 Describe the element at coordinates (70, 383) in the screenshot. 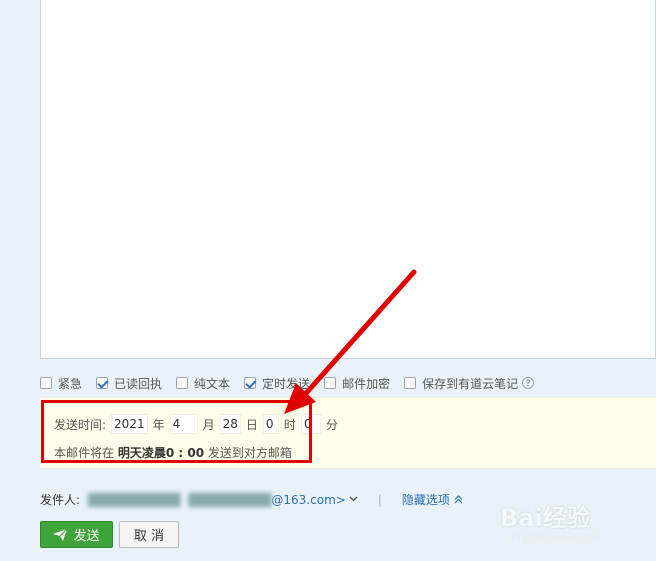

I see `urgent-label: 紧急` at that location.